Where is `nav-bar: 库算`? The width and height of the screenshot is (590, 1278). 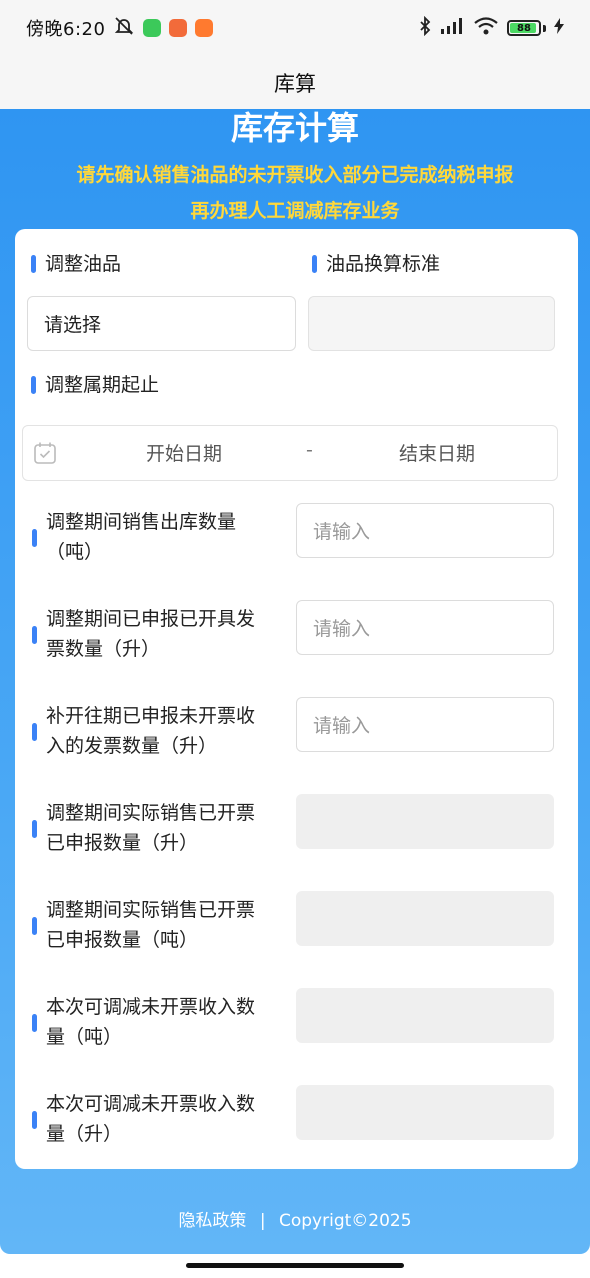 nav-bar: 库算 is located at coordinates (295, 82).